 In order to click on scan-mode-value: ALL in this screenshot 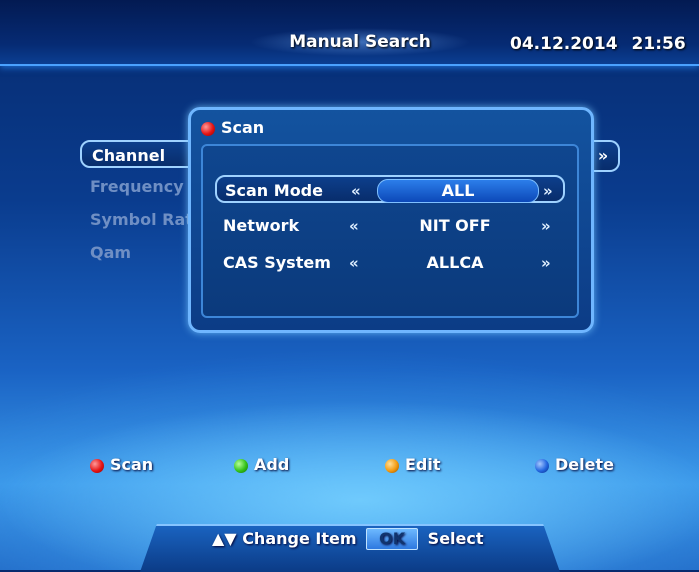, I will do `click(458, 191)`.